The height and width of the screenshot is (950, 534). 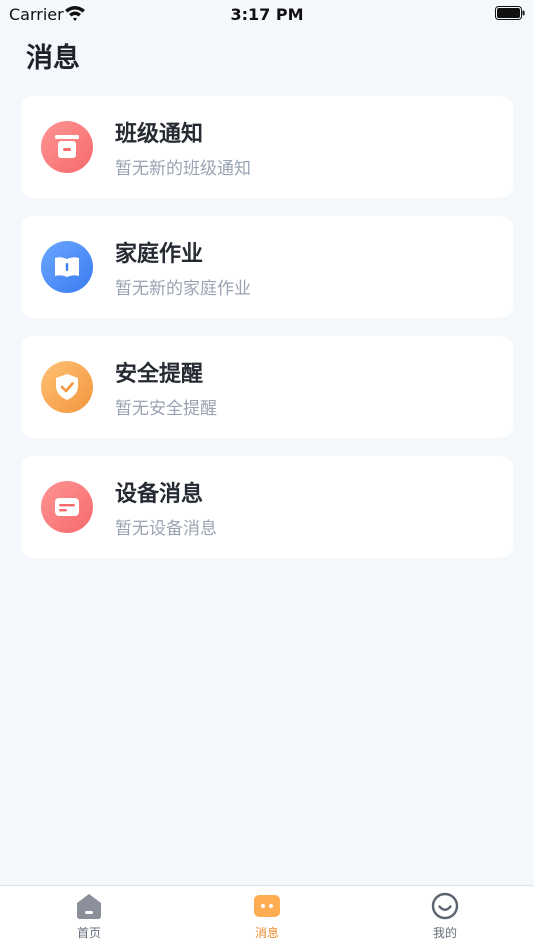 I want to click on message-item-safety: 安全提醒 暂无安全提醒, so click(x=267, y=387).